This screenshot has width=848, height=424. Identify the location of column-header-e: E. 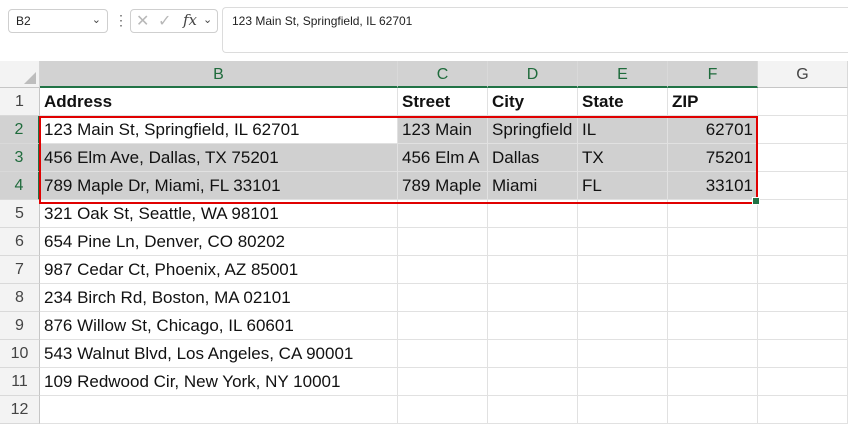
(623, 74).